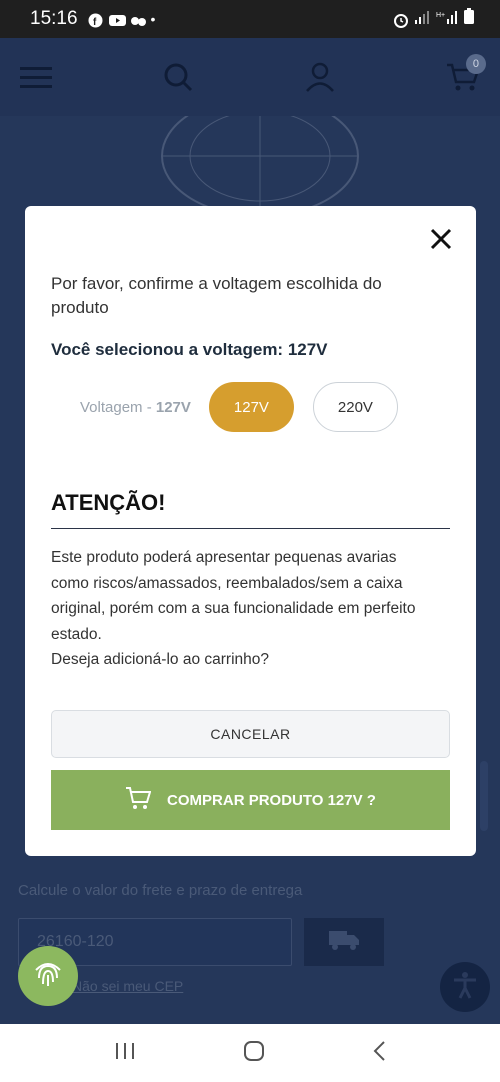 This screenshot has height=1082, width=500. I want to click on cancel-button: CANCELAR, so click(250, 734).